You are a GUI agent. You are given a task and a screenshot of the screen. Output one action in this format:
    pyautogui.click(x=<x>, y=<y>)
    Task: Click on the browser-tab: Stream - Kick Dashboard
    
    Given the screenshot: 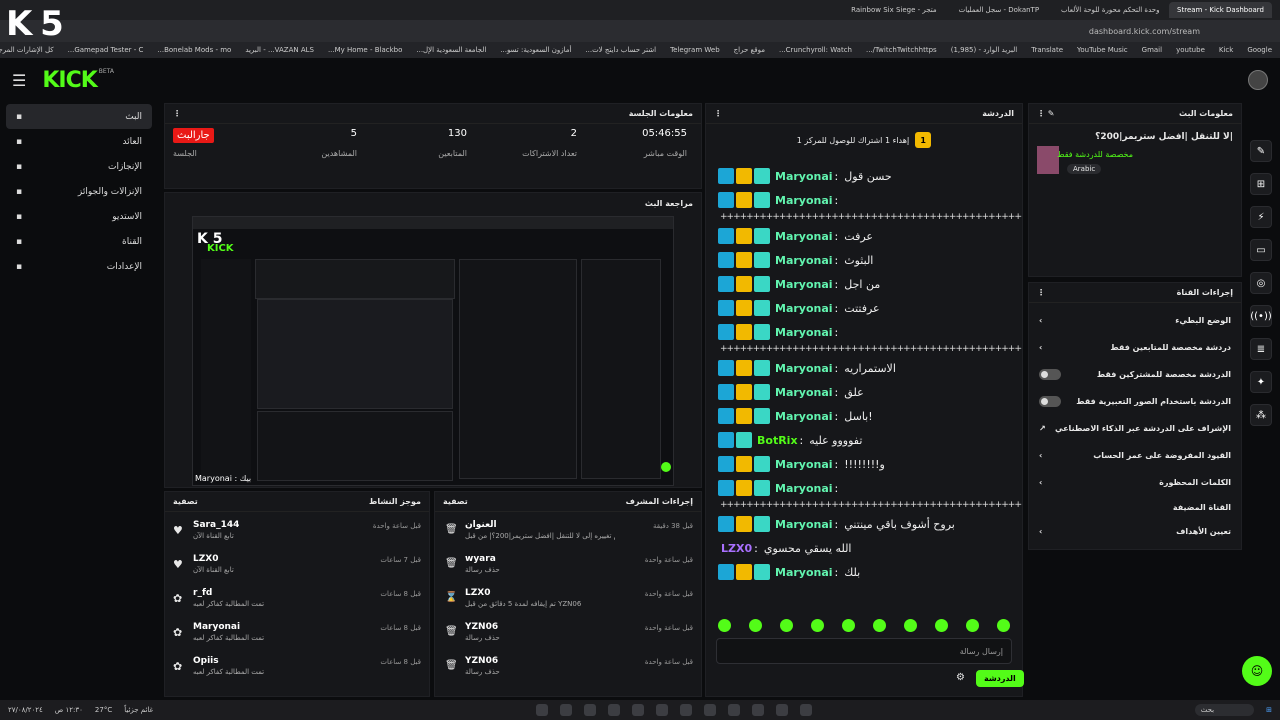 What is the action you would take?
    pyautogui.click(x=1220, y=10)
    